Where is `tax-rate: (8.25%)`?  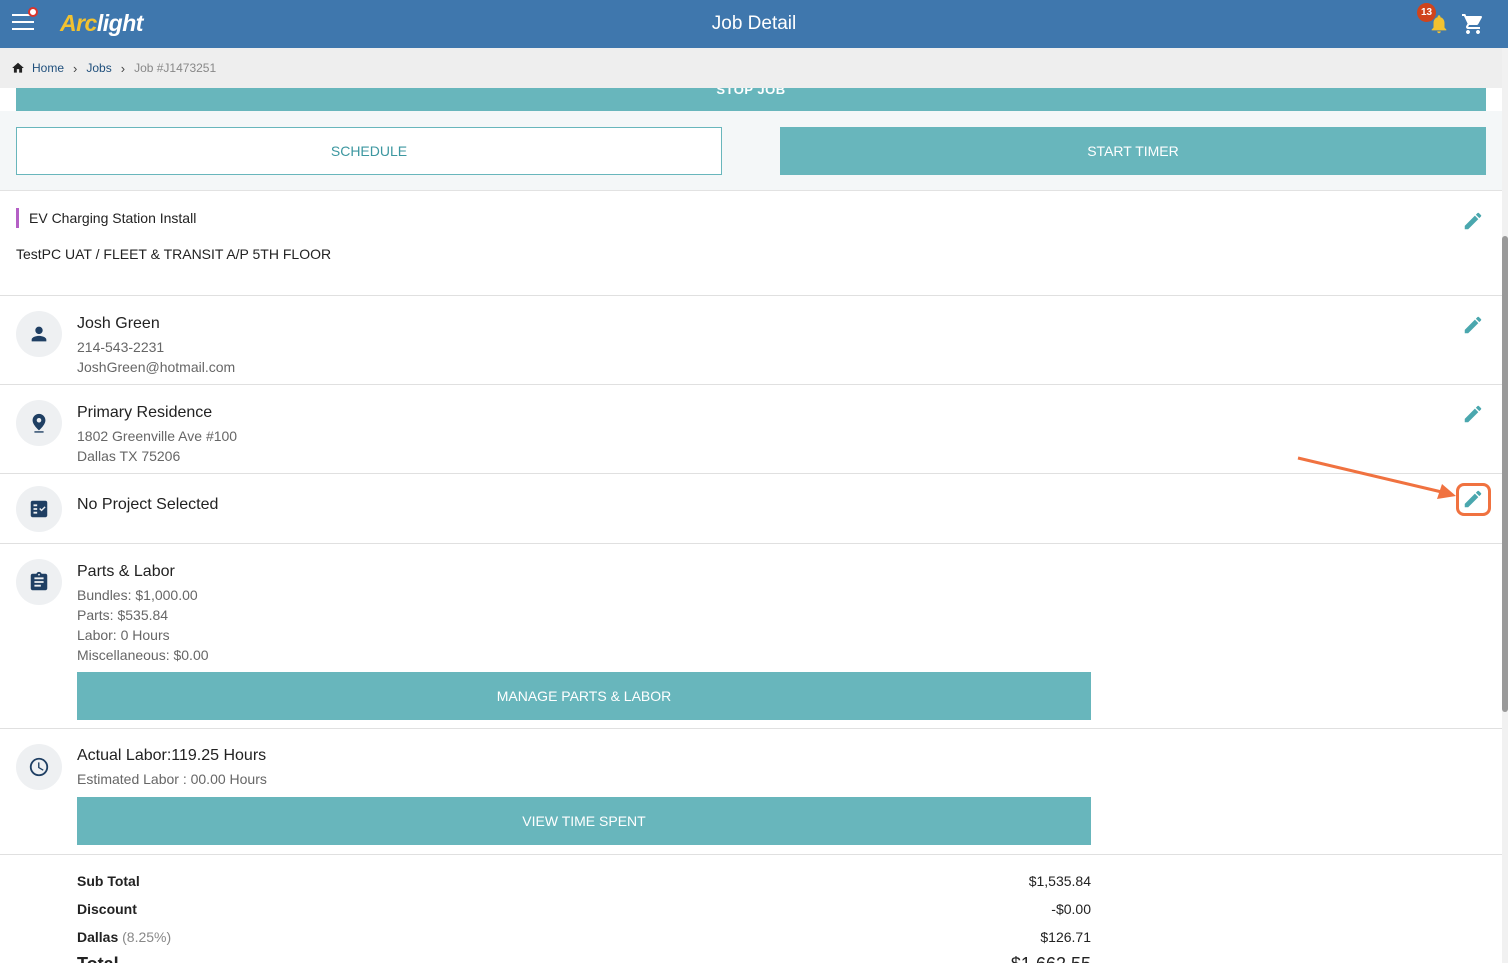 tax-rate: (8.25%) is located at coordinates (147, 937).